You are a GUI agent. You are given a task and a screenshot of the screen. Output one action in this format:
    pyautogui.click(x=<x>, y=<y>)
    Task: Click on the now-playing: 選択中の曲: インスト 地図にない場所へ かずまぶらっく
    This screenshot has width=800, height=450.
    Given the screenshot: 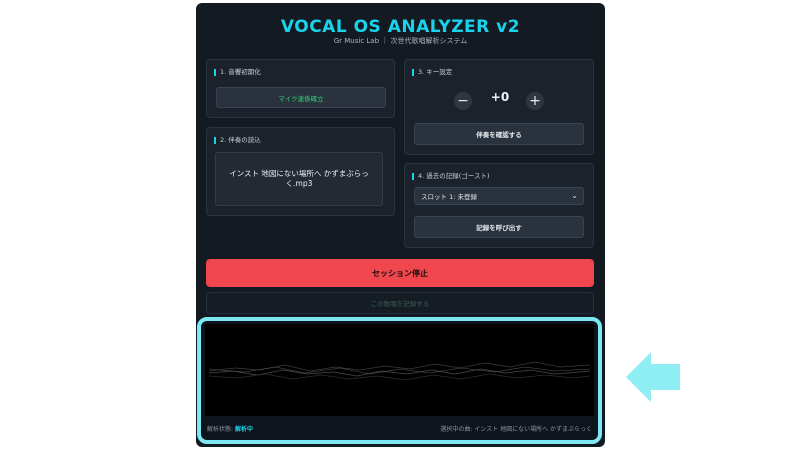 What is the action you would take?
    pyautogui.click(x=516, y=429)
    